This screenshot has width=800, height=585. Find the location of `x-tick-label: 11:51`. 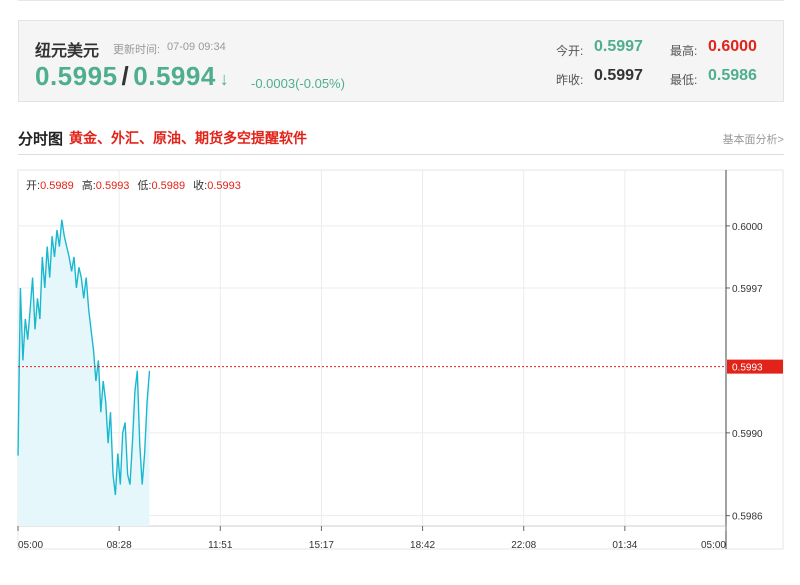

x-tick-label: 11:51 is located at coordinates (220, 545).